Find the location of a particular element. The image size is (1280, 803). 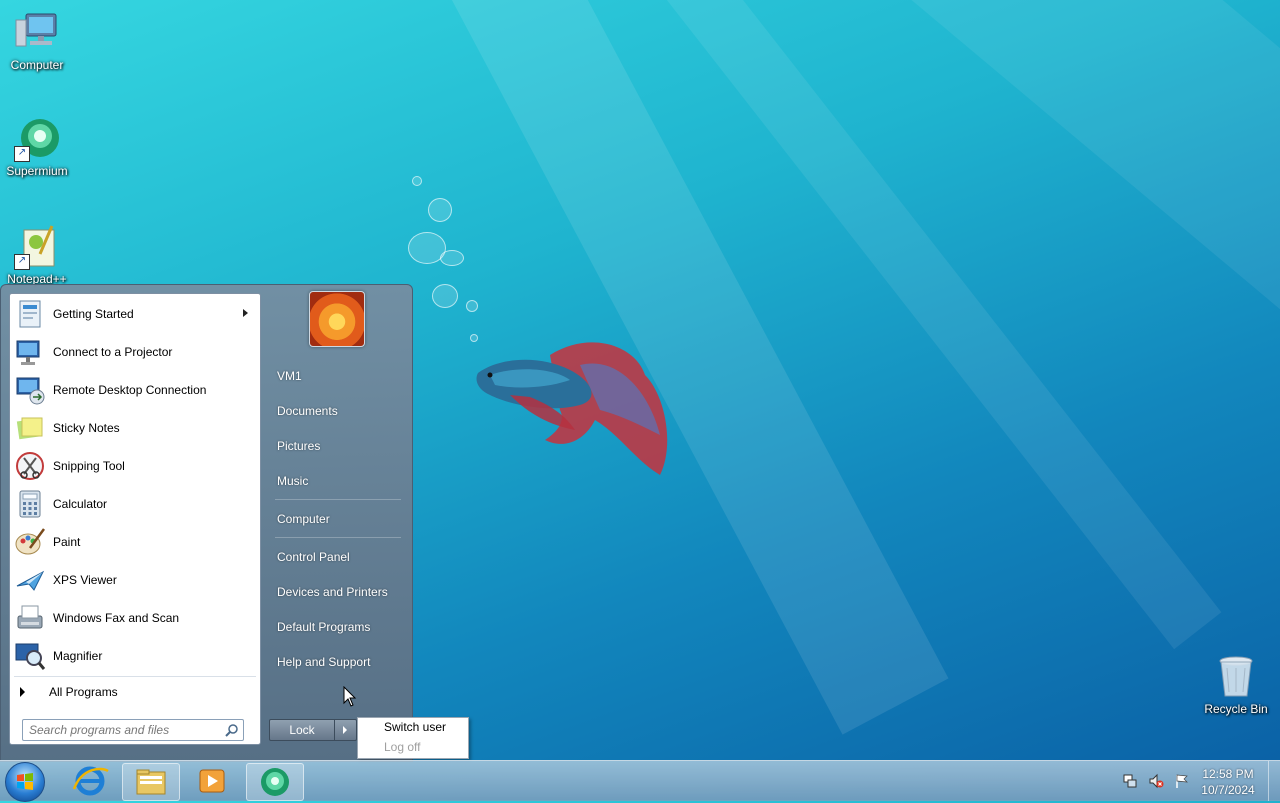

program-getting-started: Getting Started is located at coordinates (135, 314).